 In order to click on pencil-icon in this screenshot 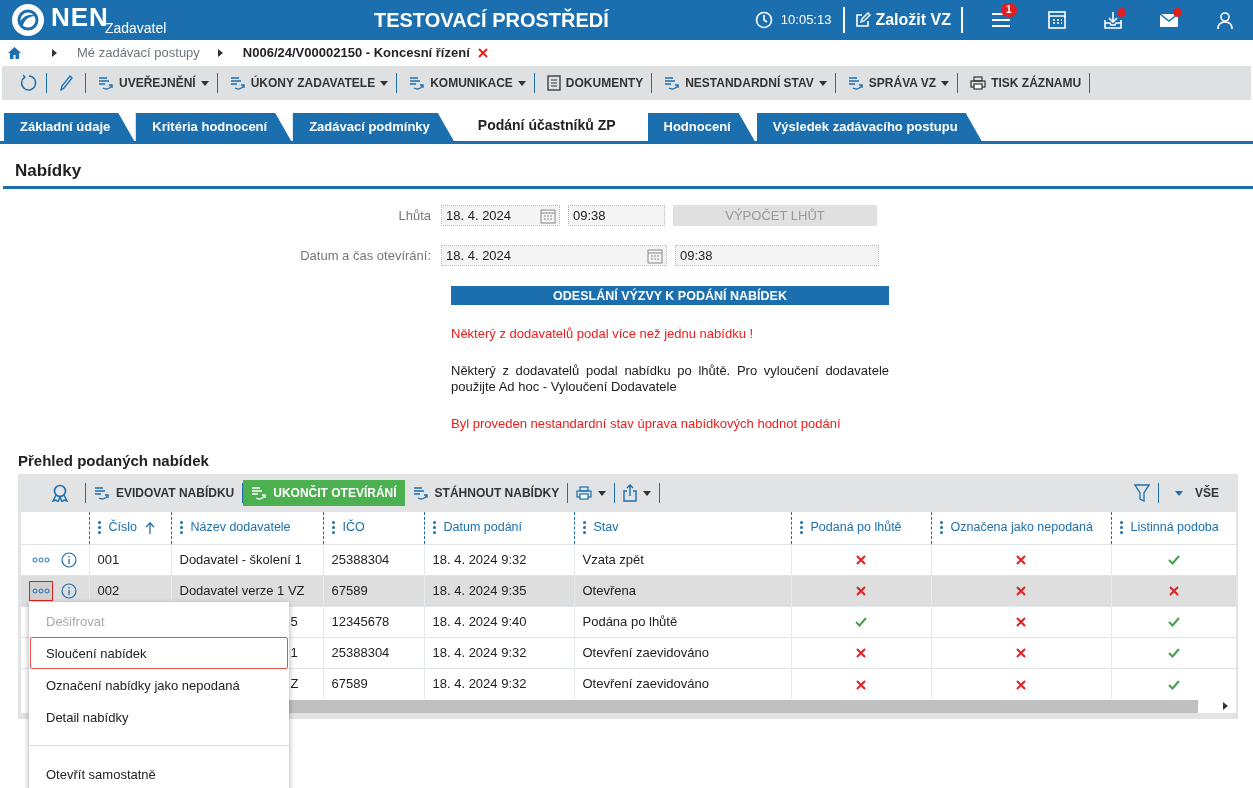, I will do `click(66, 83)`.